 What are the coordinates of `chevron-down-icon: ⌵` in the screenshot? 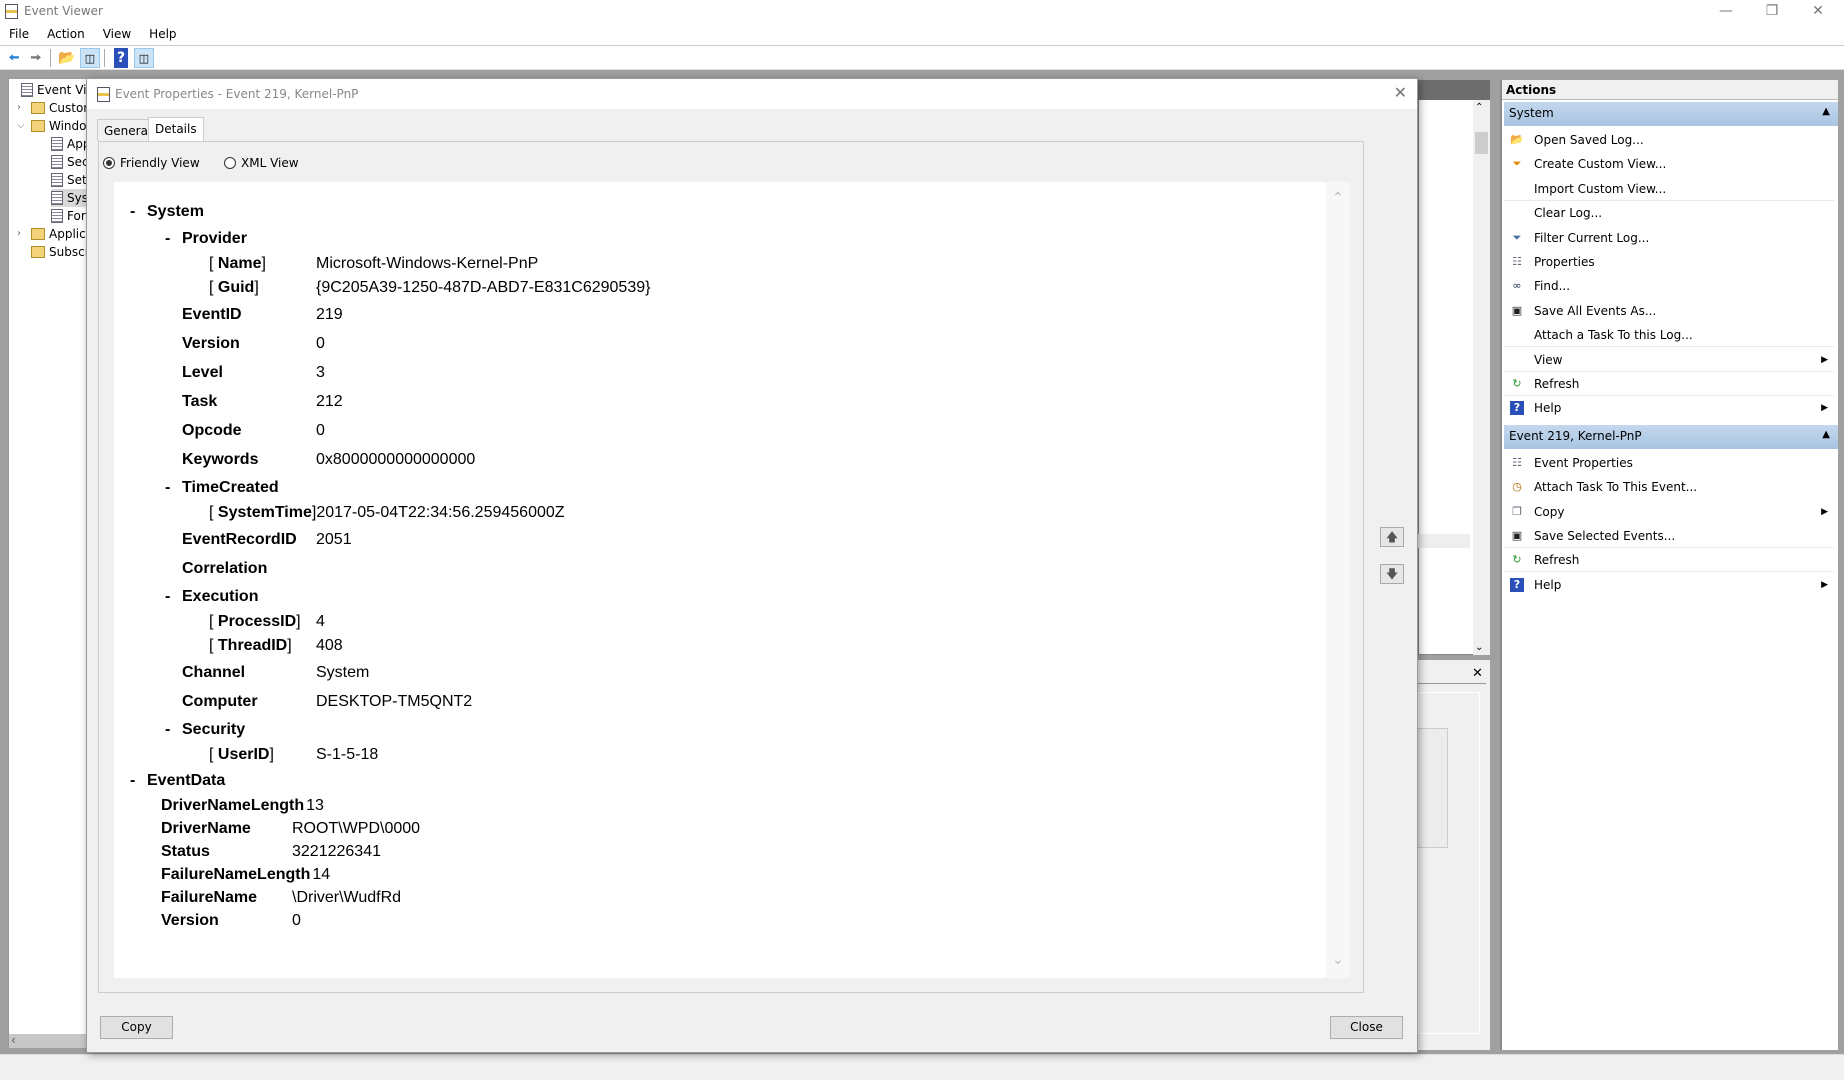 It's located at (21, 126).